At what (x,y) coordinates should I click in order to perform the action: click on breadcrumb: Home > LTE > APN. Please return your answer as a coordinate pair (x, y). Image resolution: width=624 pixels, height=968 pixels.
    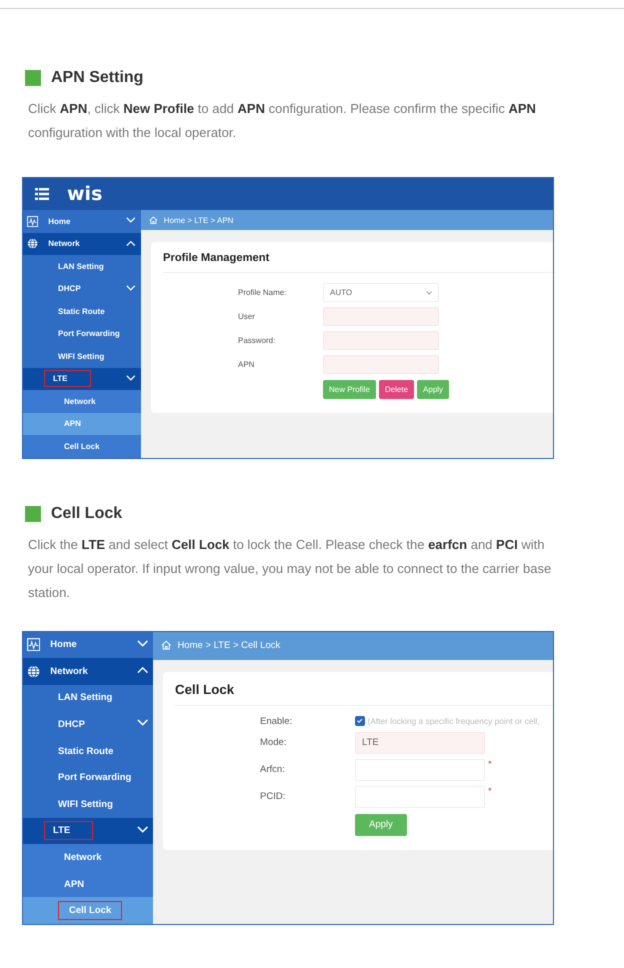
    Looking at the image, I should click on (199, 220).